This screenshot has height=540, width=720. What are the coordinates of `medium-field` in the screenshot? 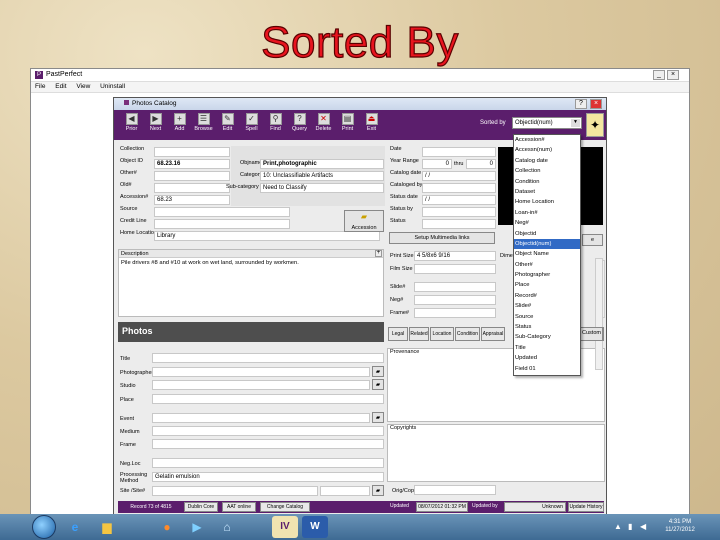 It's located at (268, 431).